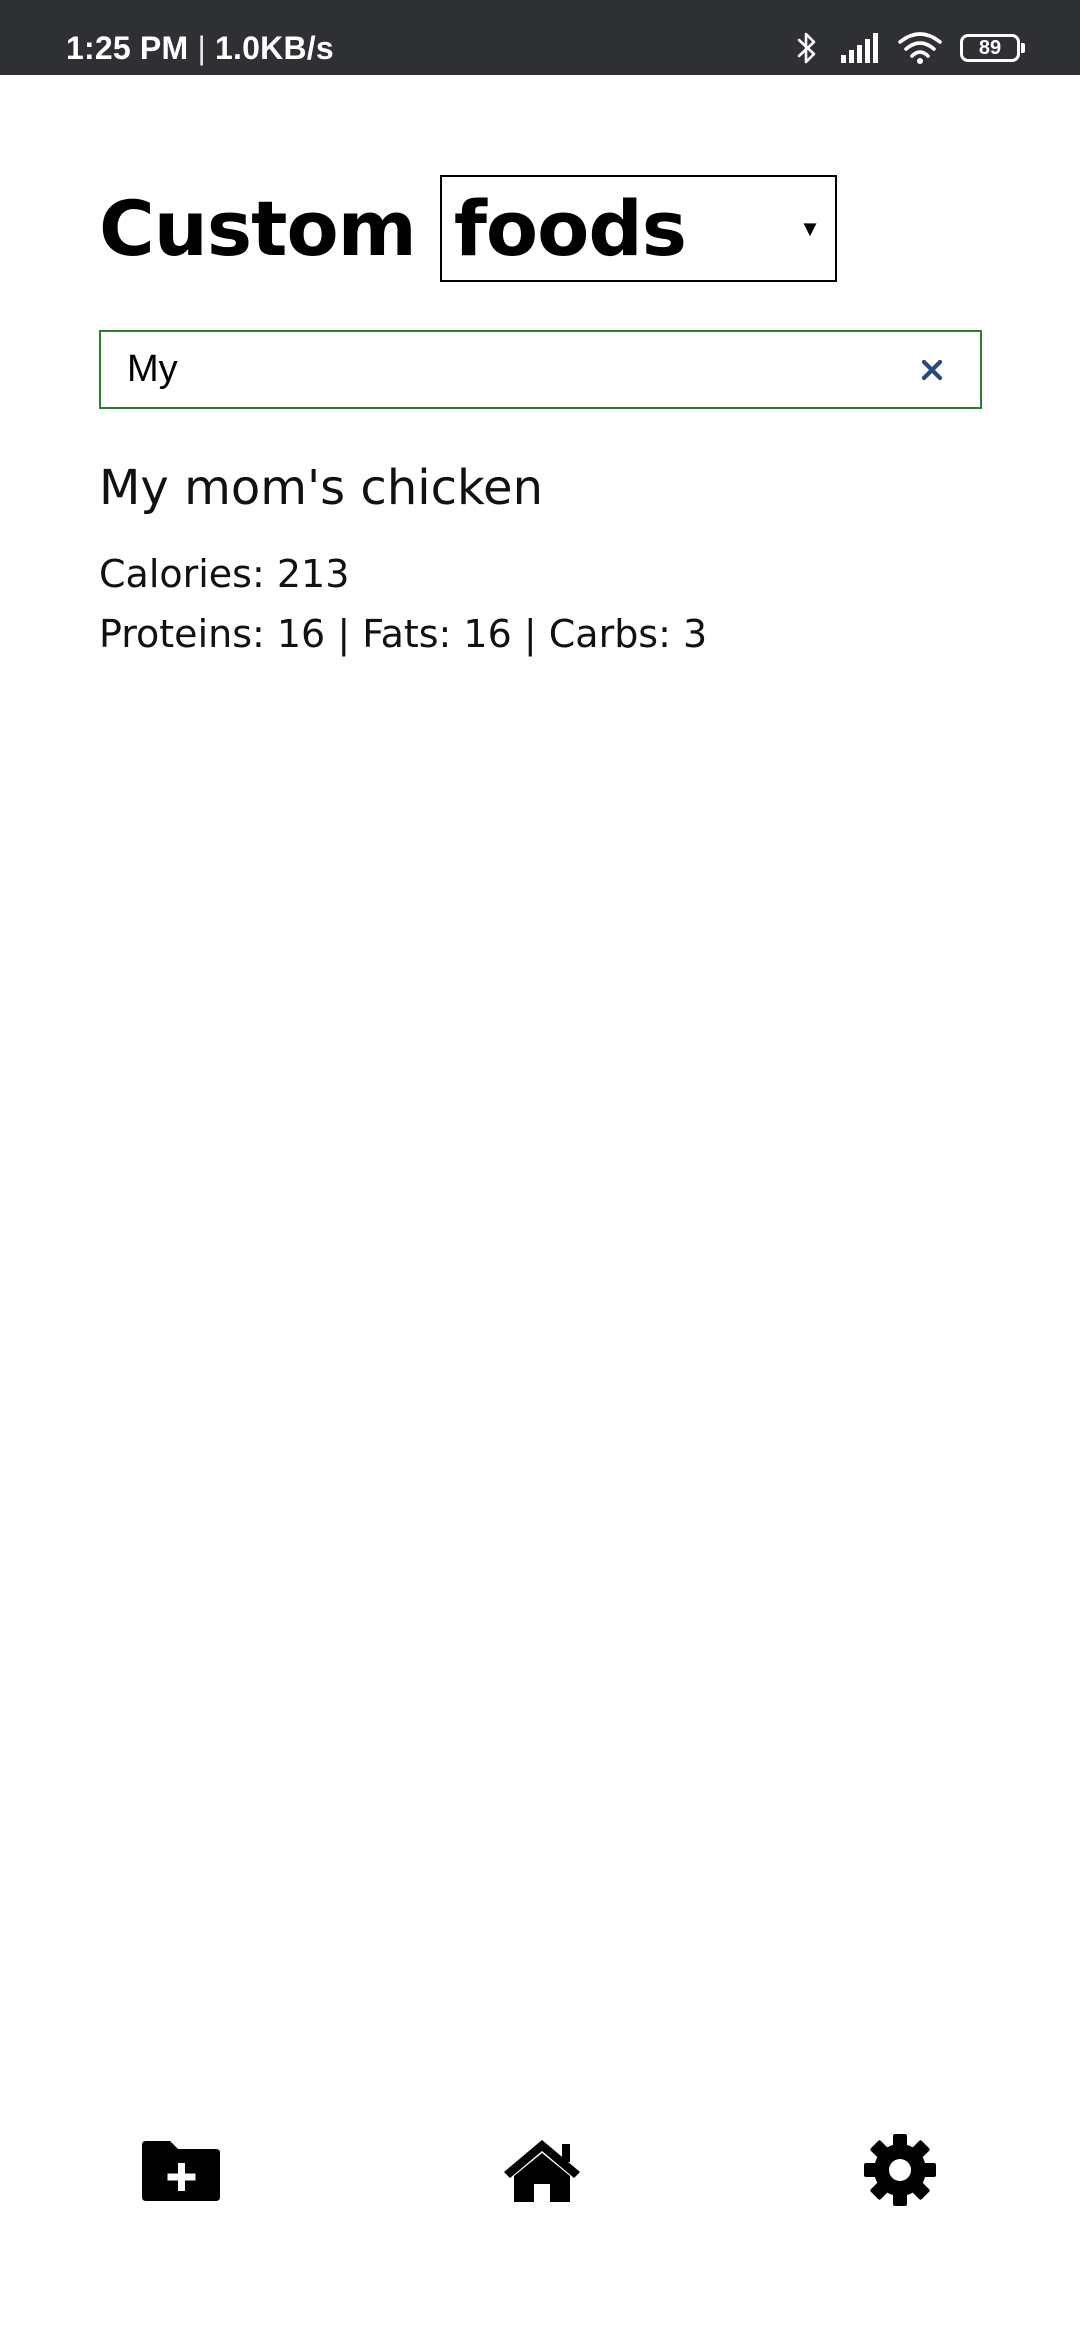 The width and height of the screenshot is (1080, 2340). I want to click on food-name: My mom's chicken, so click(321, 488).